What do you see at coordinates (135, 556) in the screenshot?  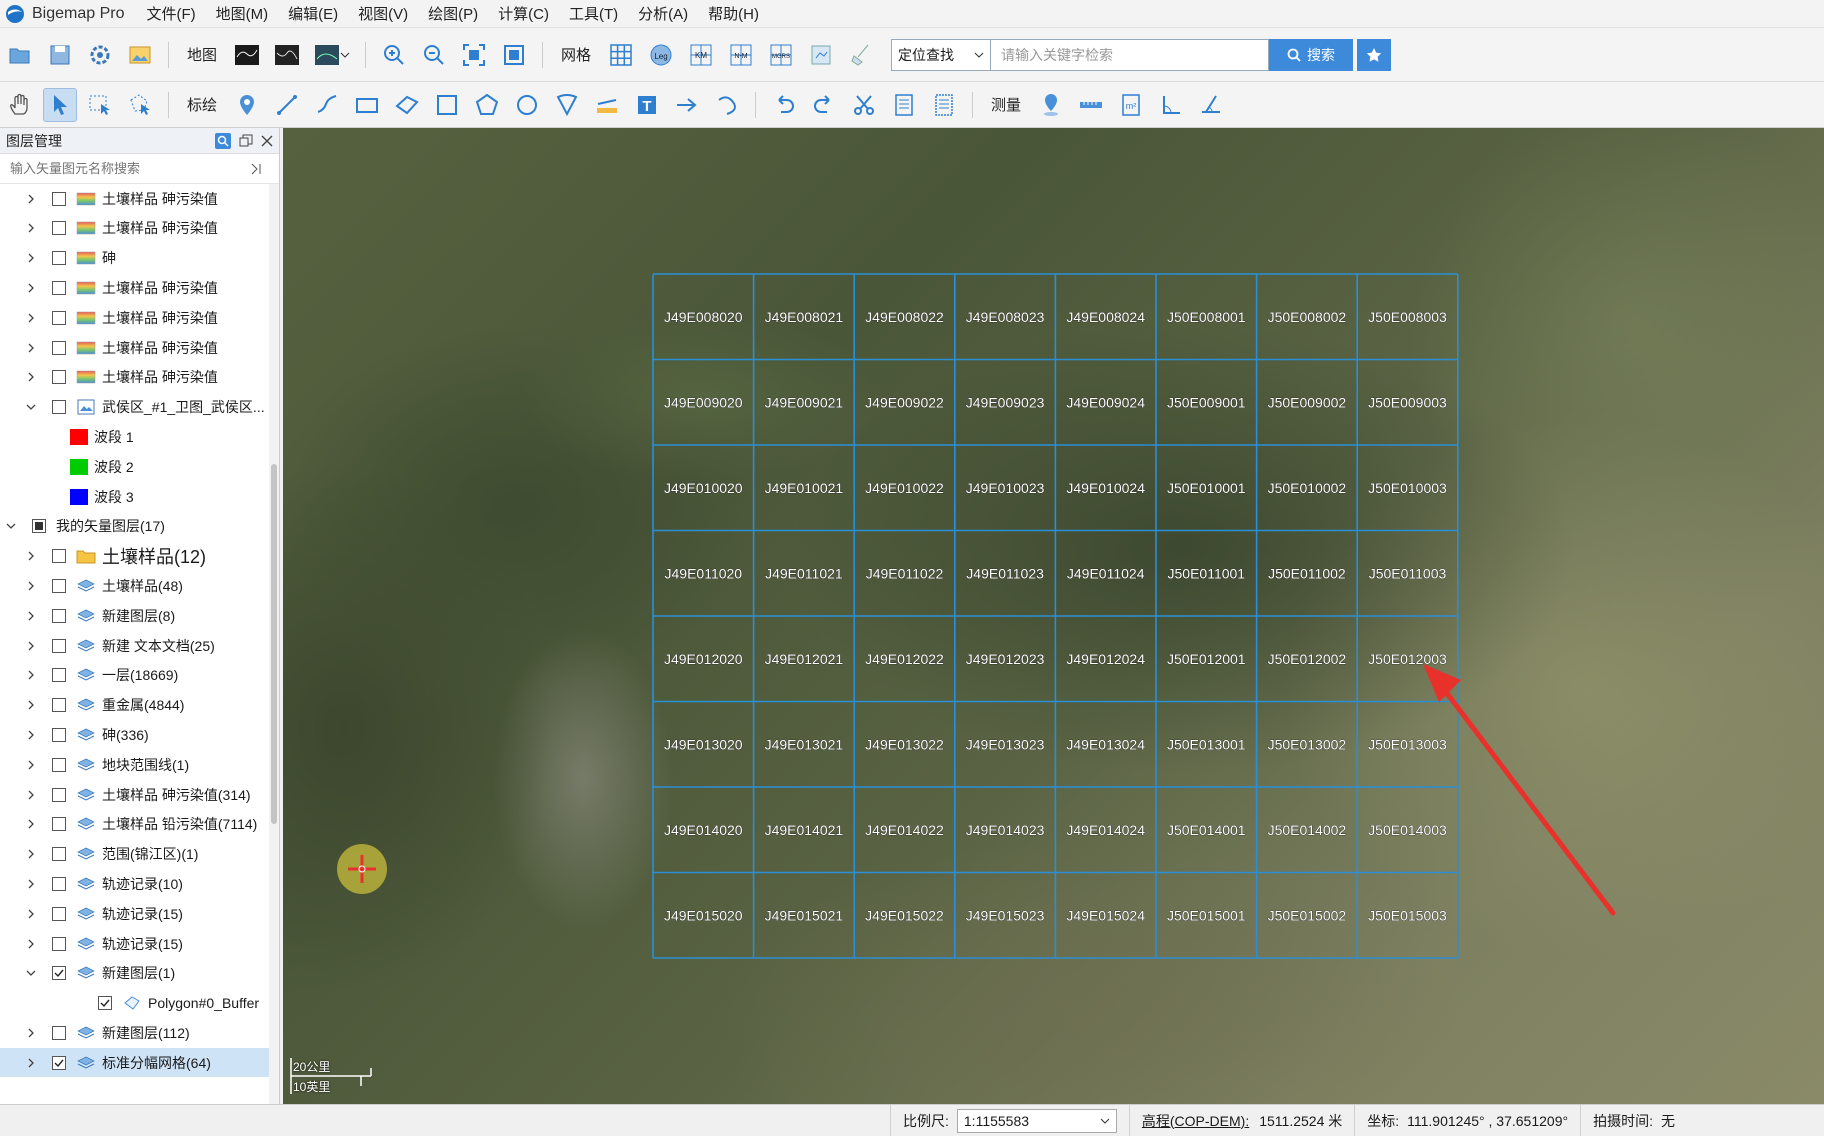 I see `layer-tree-row: 土壤样品(12)` at bounding box center [135, 556].